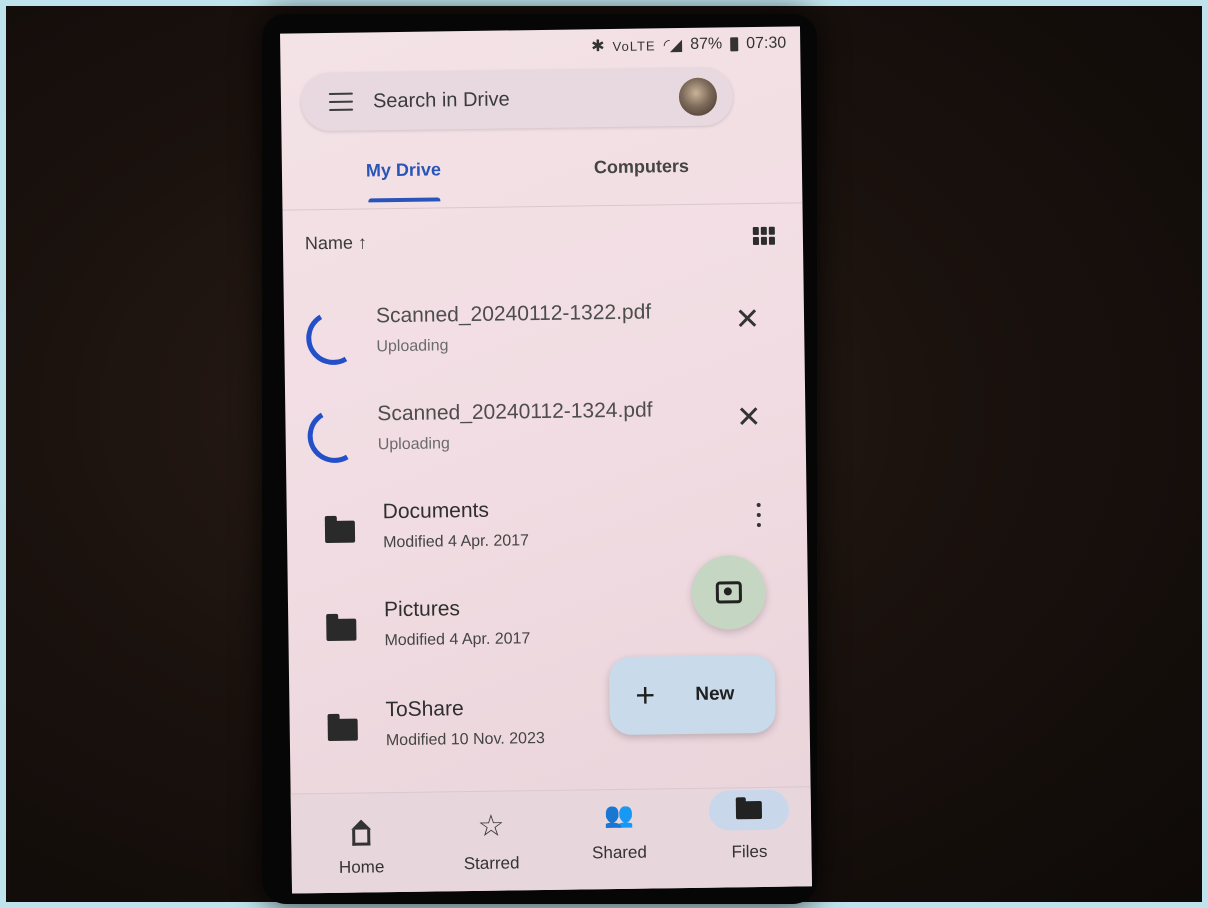 The image size is (1208, 908). What do you see at coordinates (361, 837) in the screenshot?
I see `home-icon` at bounding box center [361, 837].